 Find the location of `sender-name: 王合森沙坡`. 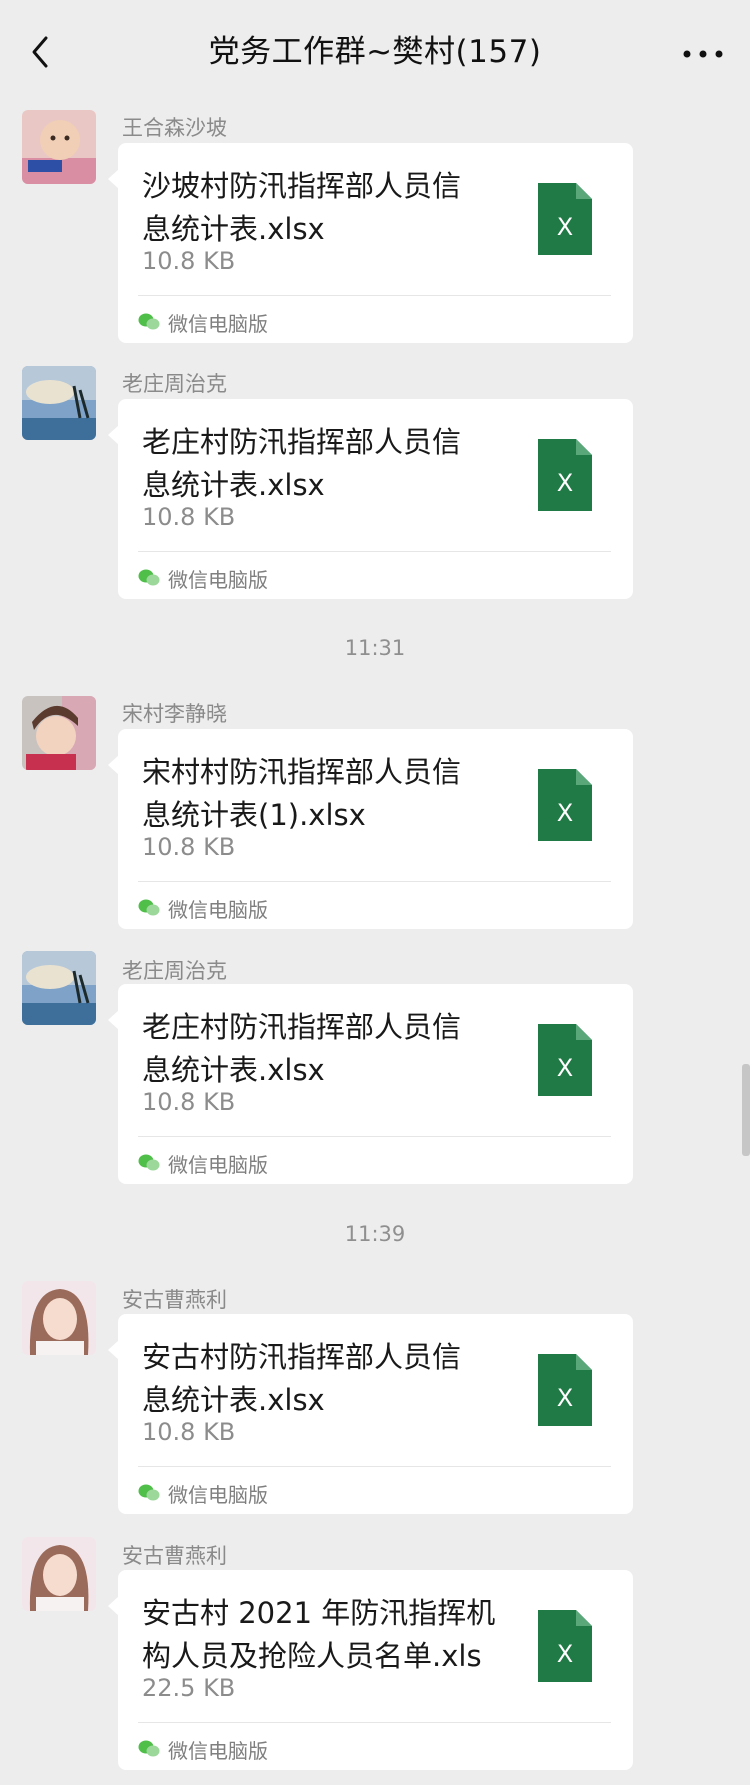

sender-name: 王合森沙坡 is located at coordinates (174, 128).